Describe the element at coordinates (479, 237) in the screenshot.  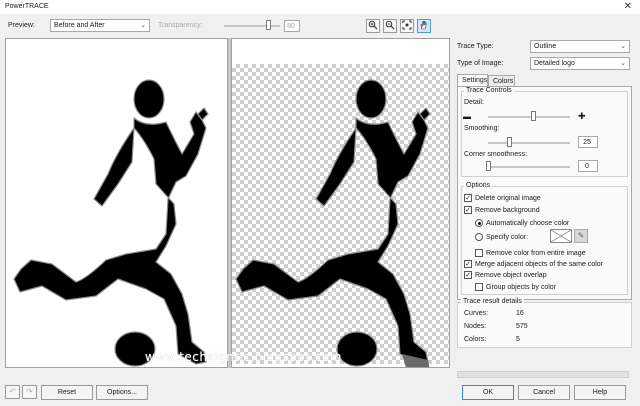
I see `specify-color-radio` at that location.